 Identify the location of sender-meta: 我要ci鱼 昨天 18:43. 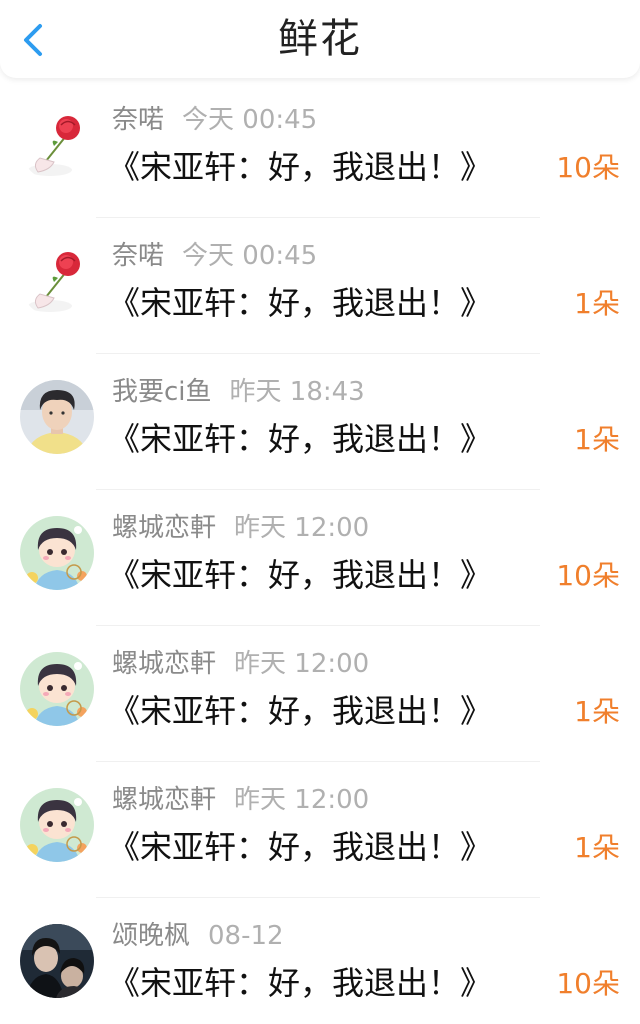
(238, 392).